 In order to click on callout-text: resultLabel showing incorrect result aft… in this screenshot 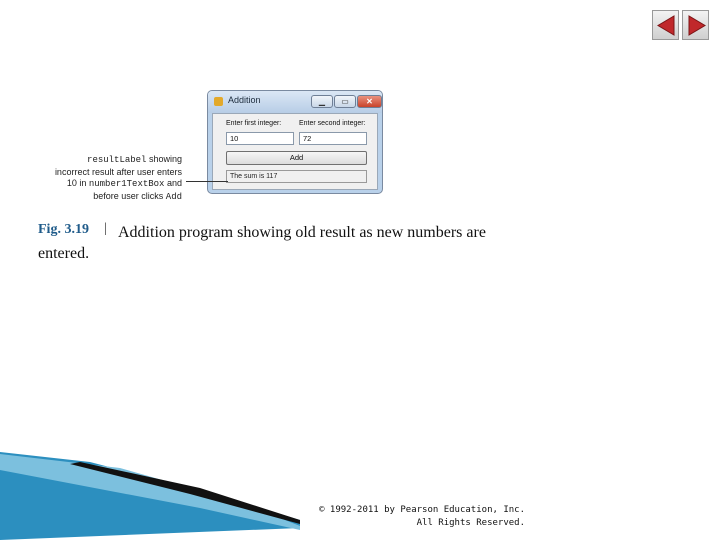, I will do `click(102, 178)`.